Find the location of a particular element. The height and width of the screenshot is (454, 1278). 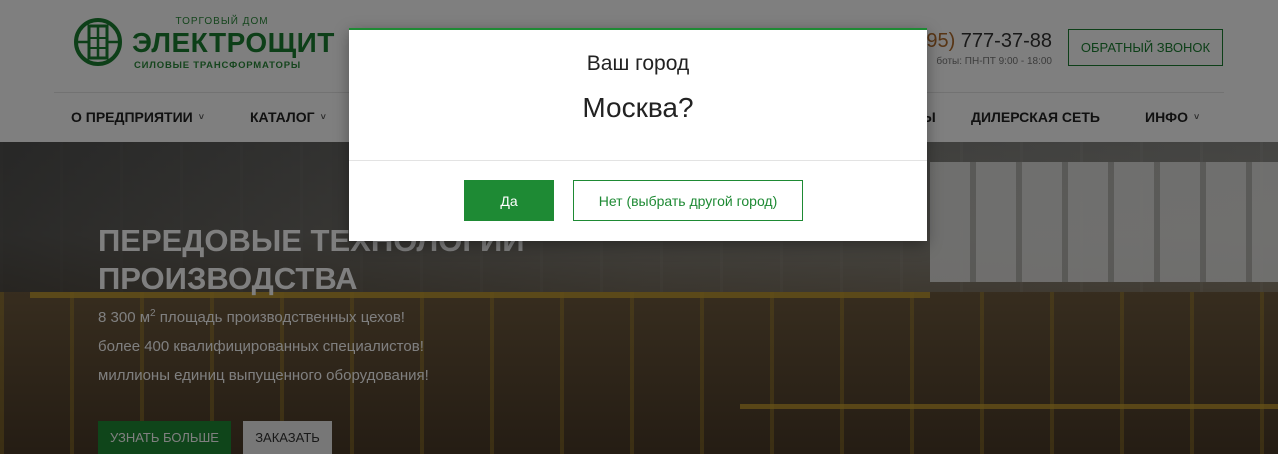

dialog-divider is located at coordinates (638, 160).